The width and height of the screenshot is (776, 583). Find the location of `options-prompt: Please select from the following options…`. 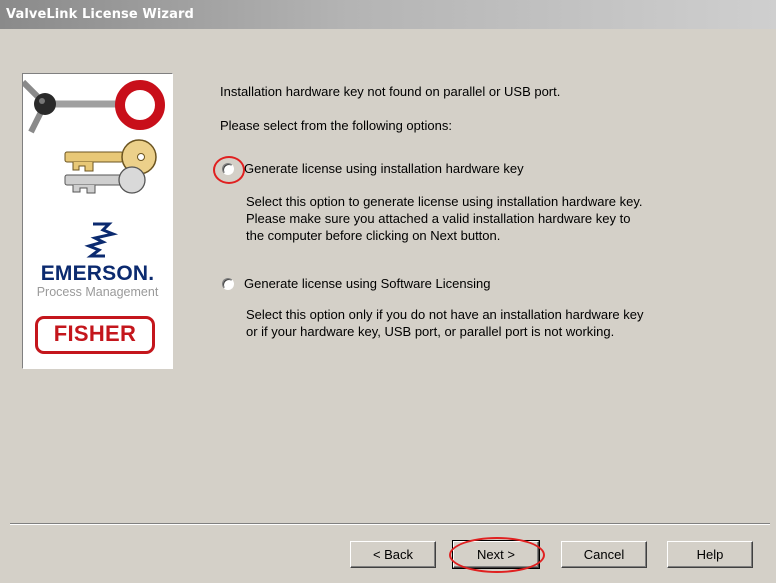

options-prompt: Please select from the following options… is located at coordinates (336, 125).